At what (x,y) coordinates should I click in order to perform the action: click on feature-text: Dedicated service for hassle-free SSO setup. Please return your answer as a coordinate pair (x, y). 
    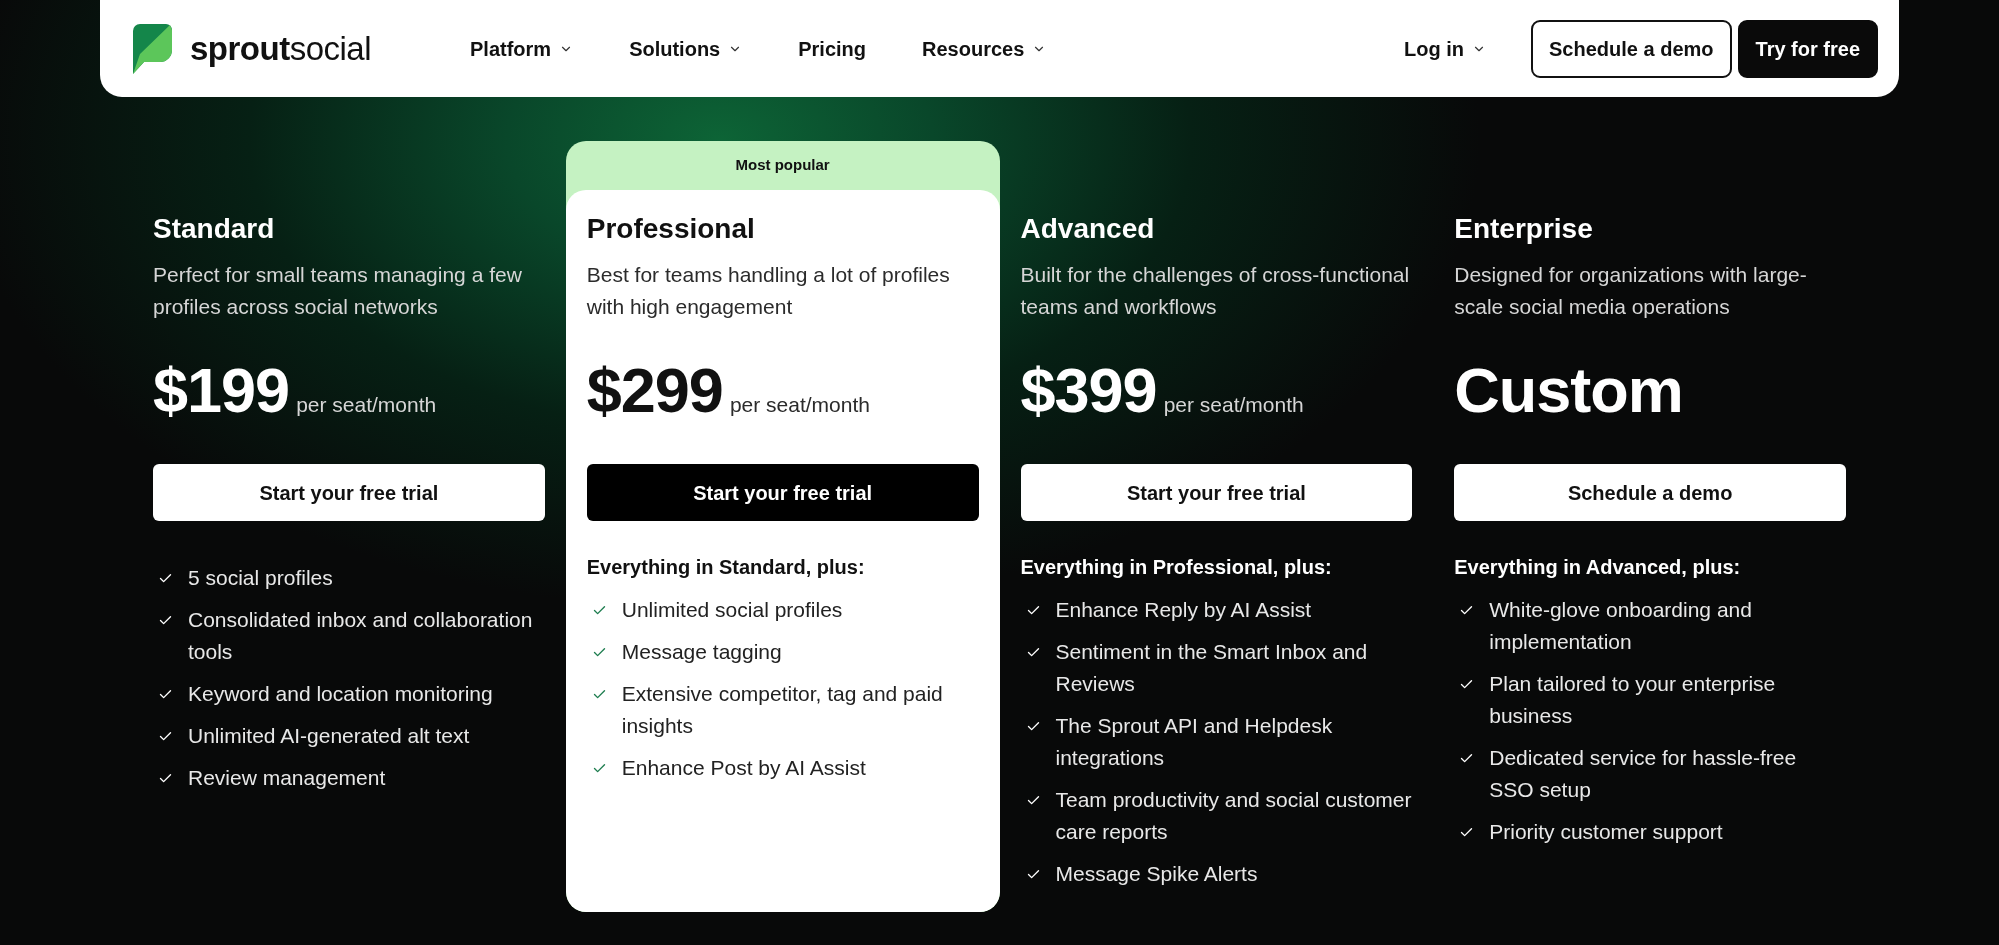
    Looking at the image, I should click on (1643, 774).